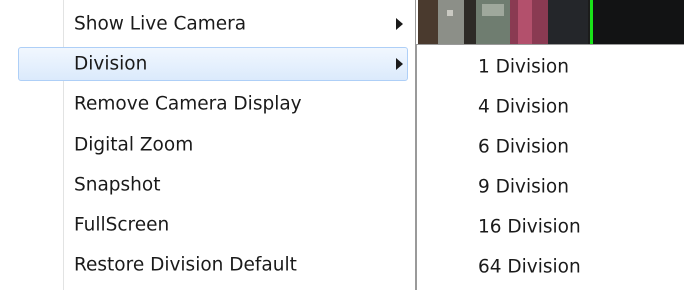 The image size is (684, 290). Describe the element at coordinates (134, 145) in the screenshot. I see `menu-item-label: Digital Zoom` at that location.